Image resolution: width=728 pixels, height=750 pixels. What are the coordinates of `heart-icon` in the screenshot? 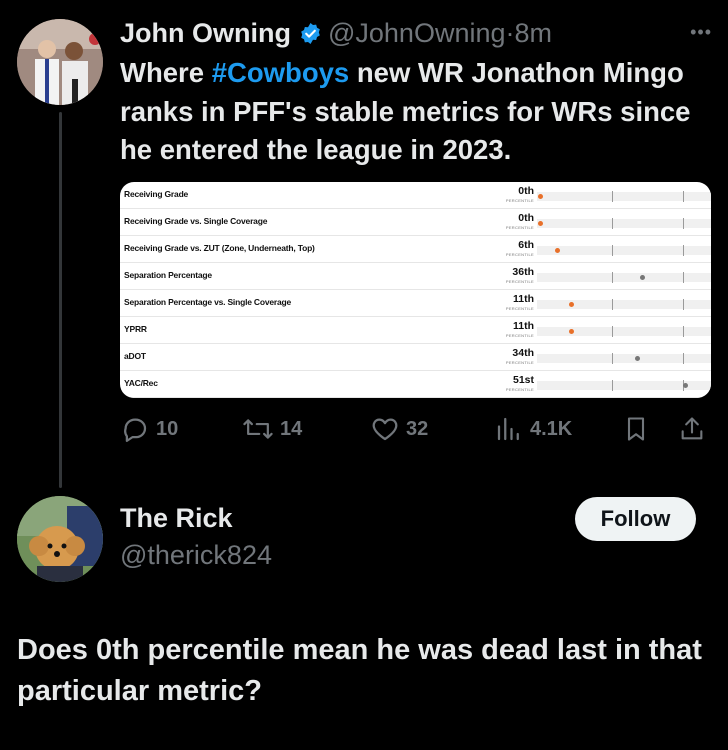 It's located at (385, 429).